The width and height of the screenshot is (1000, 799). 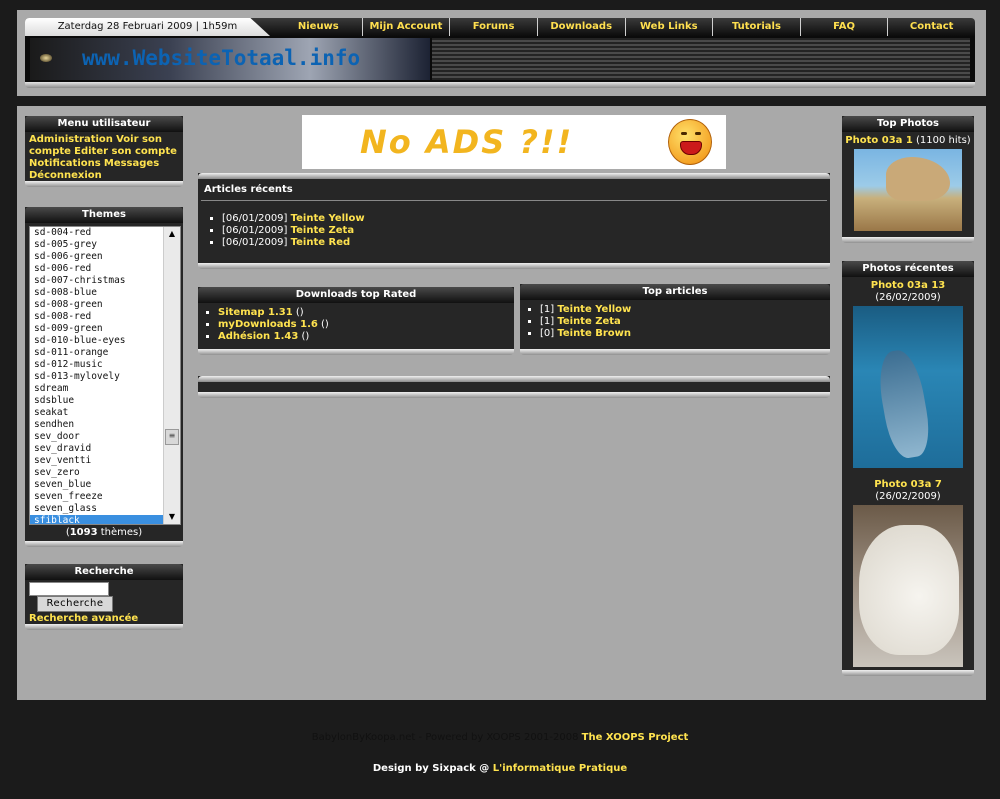 What do you see at coordinates (467, 142) in the screenshot?
I see `ad-text: No ADS ?!!` at bounding box center [467, 142].